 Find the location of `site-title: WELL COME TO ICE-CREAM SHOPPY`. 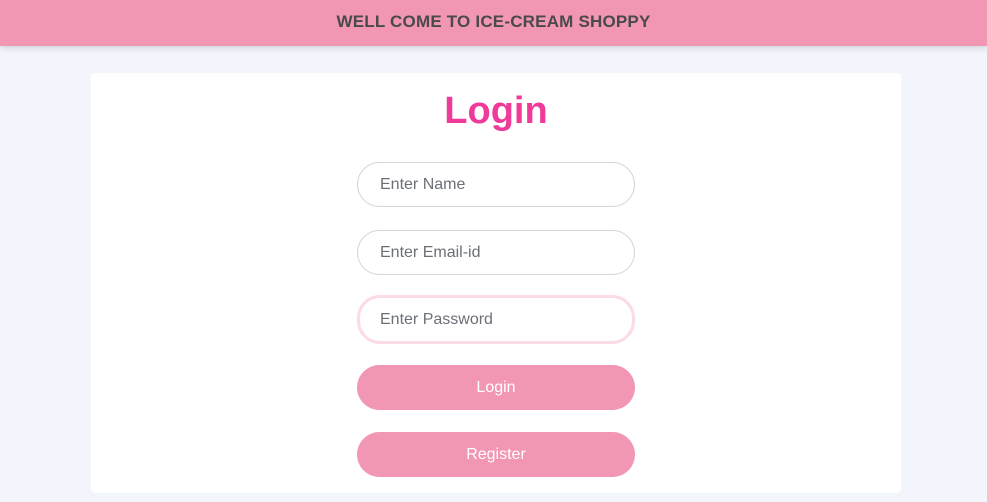

site-title: WELL COME TO ICE-CREAM SHOPPY is located at coordinates (493, 21).